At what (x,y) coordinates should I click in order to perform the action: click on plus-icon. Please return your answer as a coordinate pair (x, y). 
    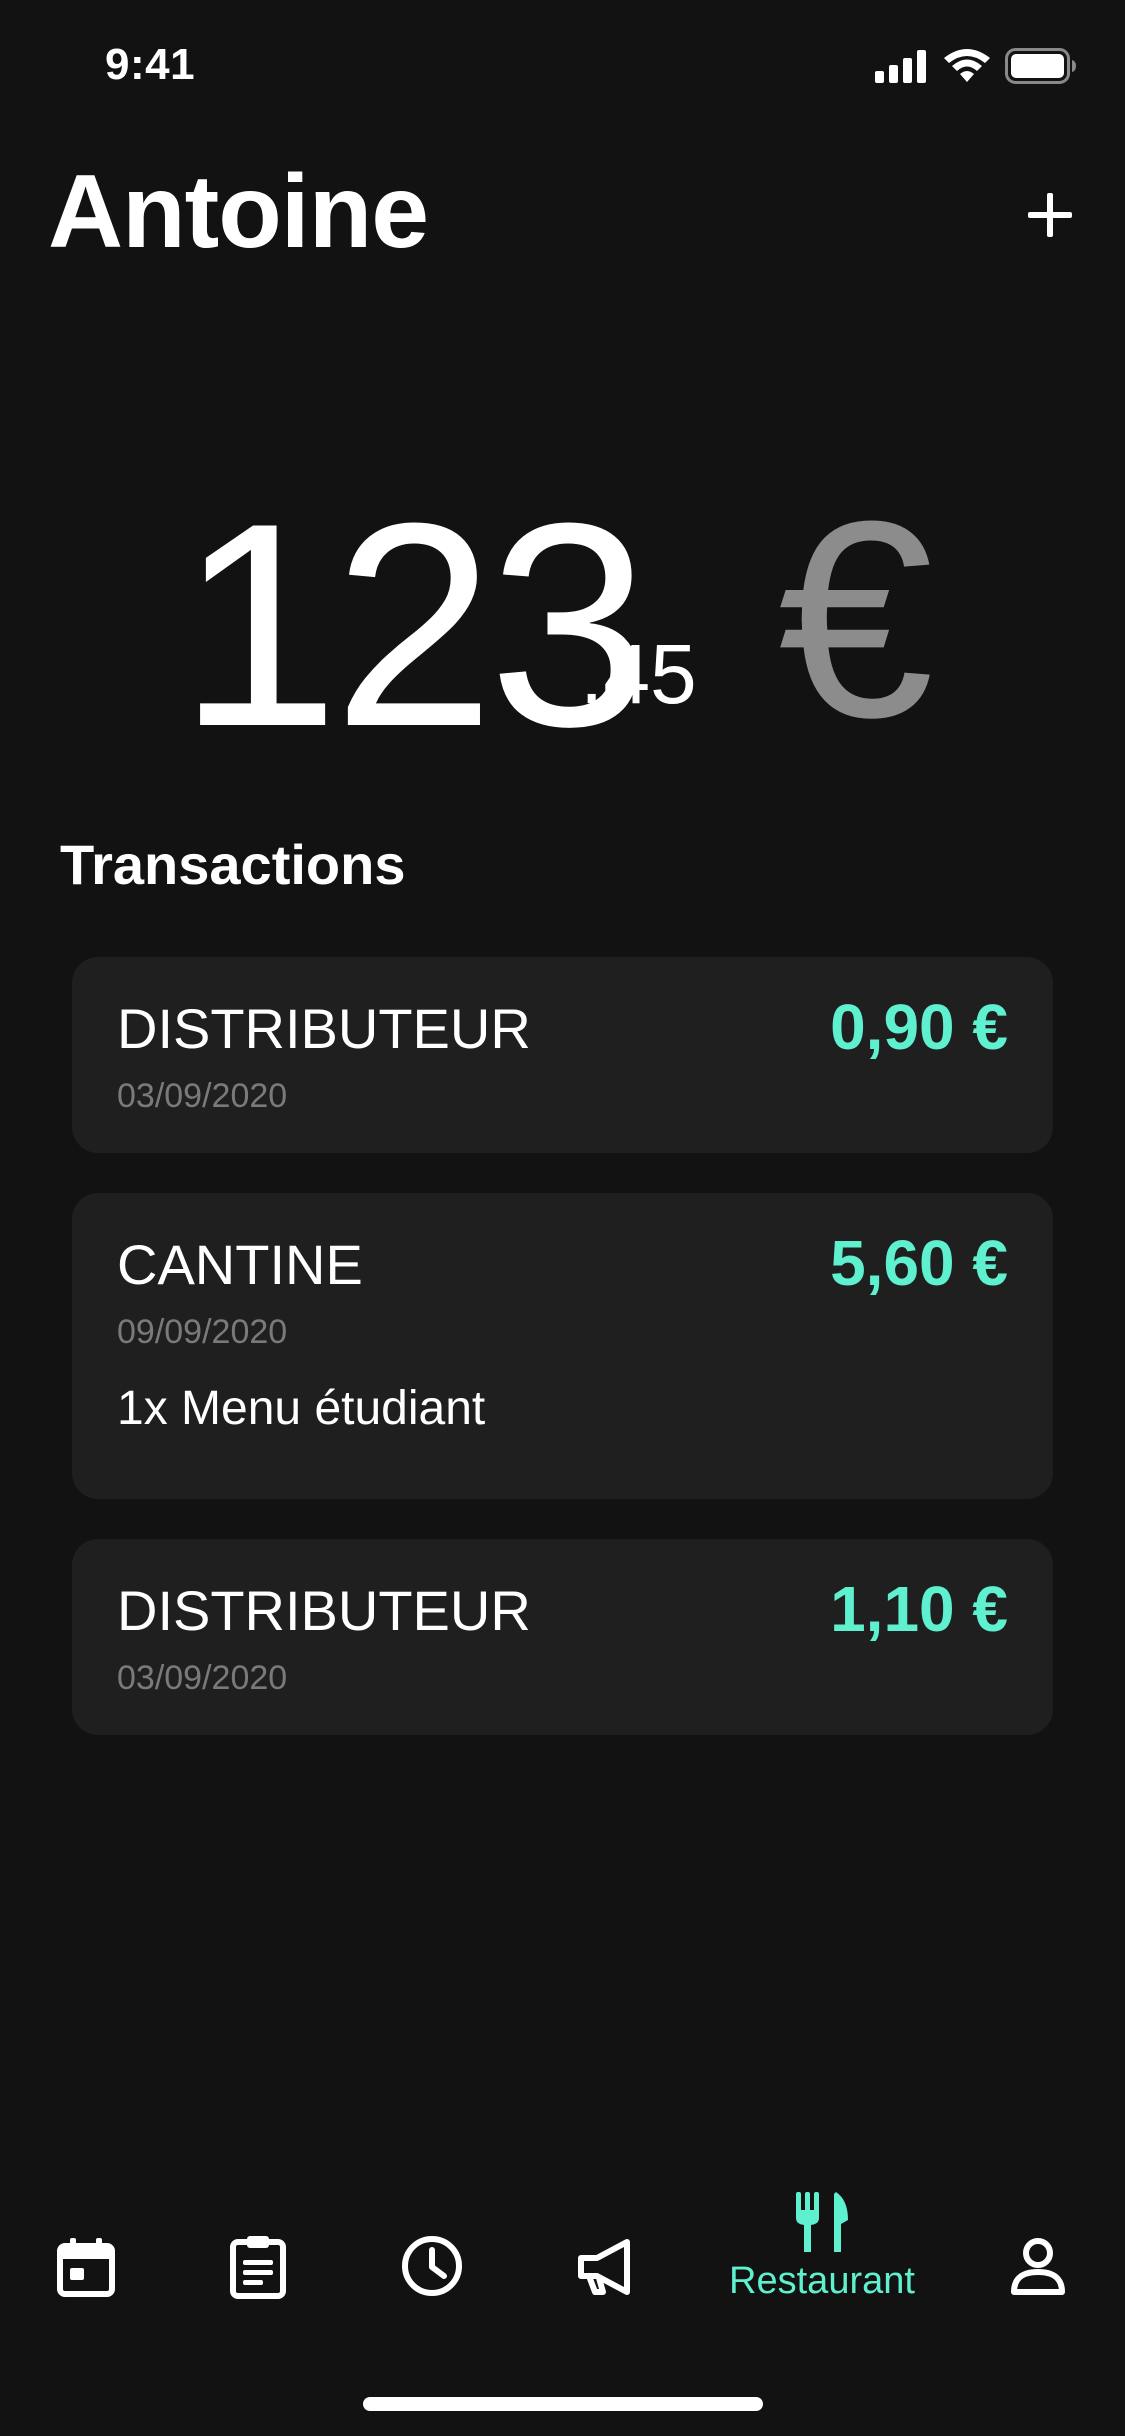
    Looking at the image, I should click on (1050, 215).